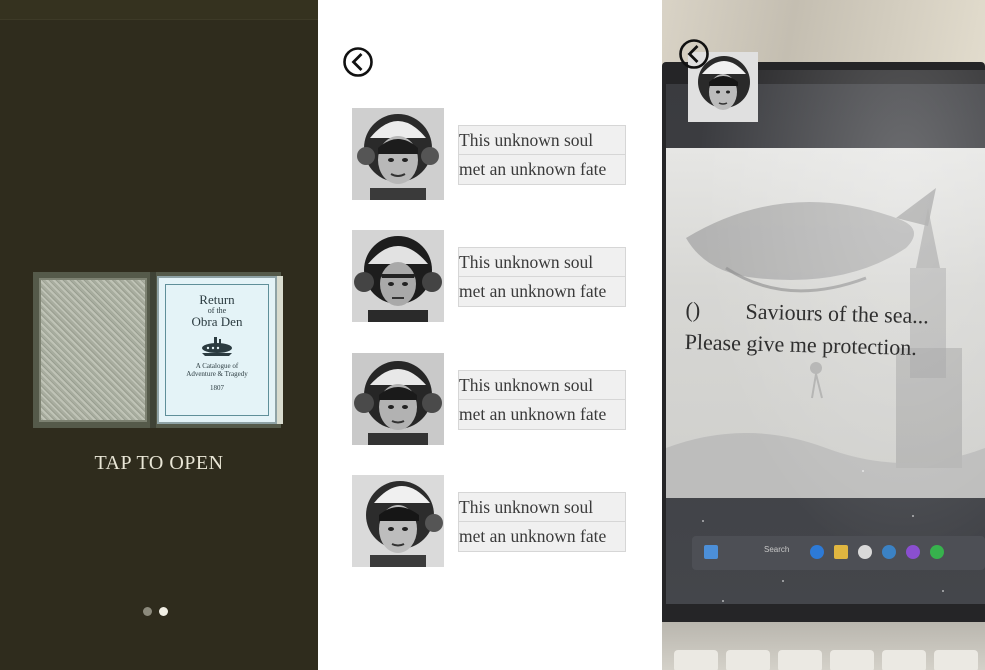 The width and height of the screenshot is (985, 670). What do you see at coordinates (280, 350) in the screenshot?
I see `book-page-edges` at bounding box center [280, 350].